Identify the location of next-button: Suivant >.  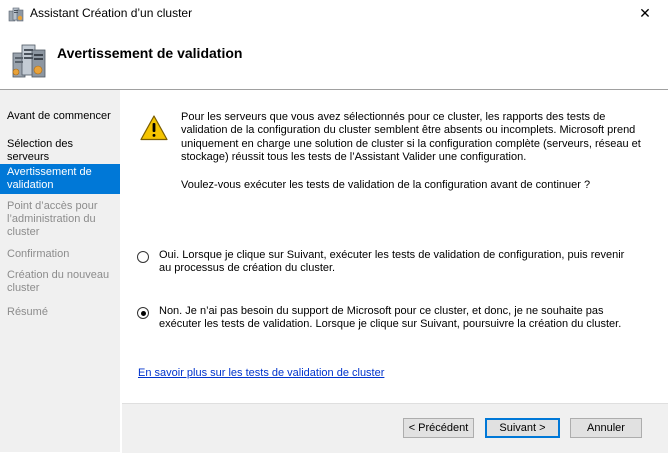
(522, 428).